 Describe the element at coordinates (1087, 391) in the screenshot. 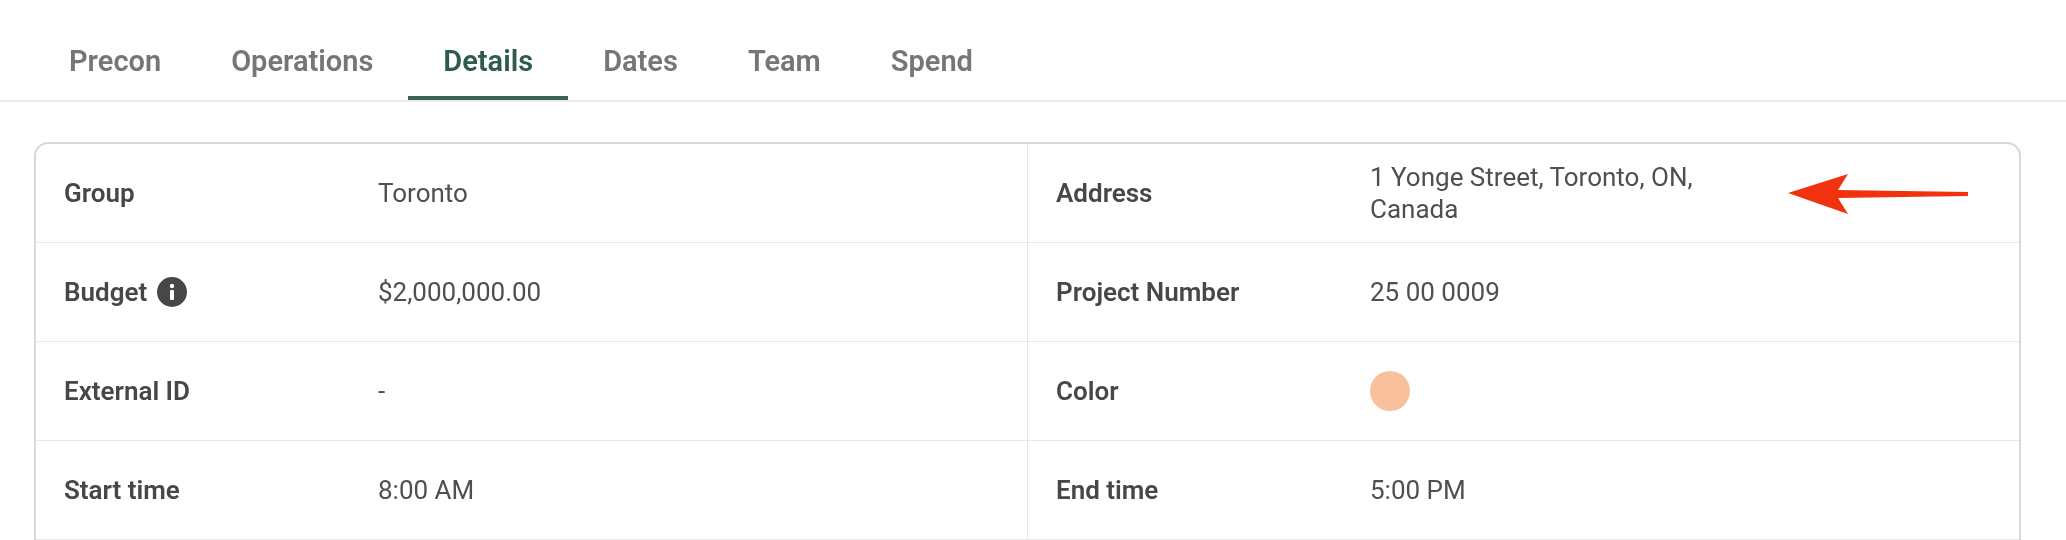

I see `field-label: Color` at that location.